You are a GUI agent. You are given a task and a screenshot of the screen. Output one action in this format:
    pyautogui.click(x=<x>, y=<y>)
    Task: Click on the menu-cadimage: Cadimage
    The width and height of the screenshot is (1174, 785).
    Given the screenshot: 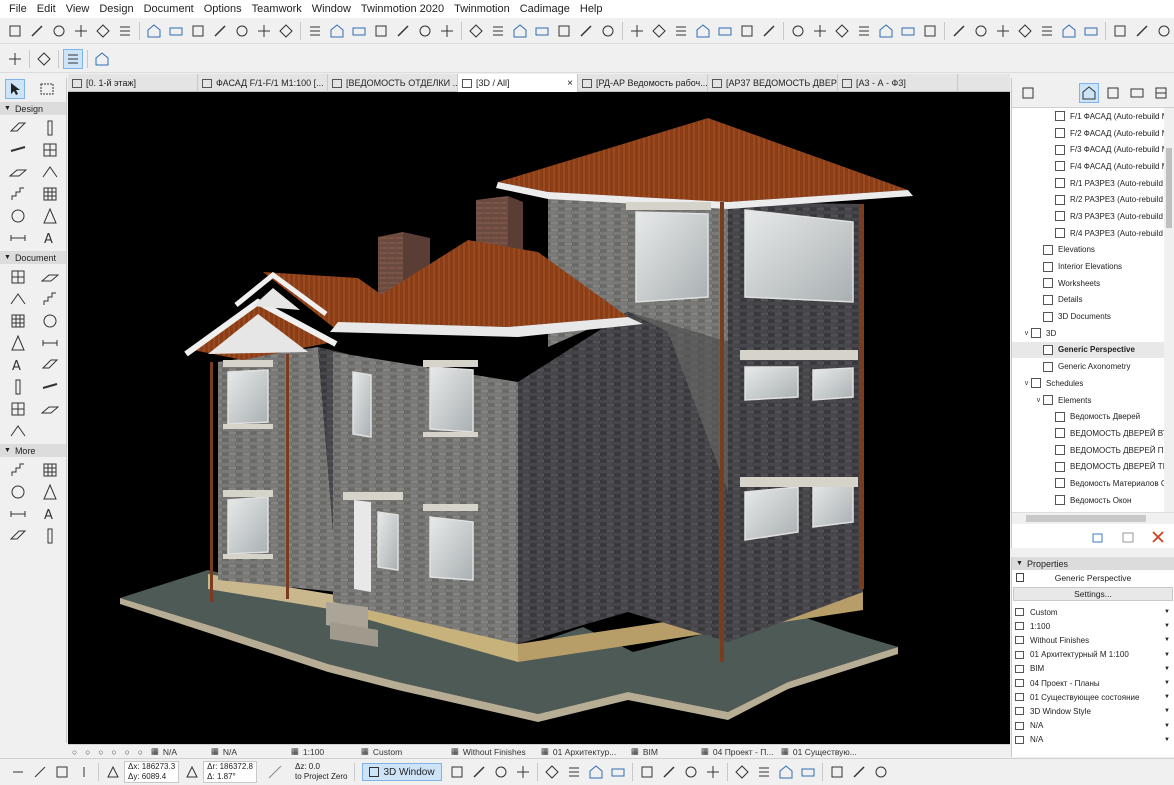 What is the action you would take?
    pyautogui.click(x=545, y=9)
    